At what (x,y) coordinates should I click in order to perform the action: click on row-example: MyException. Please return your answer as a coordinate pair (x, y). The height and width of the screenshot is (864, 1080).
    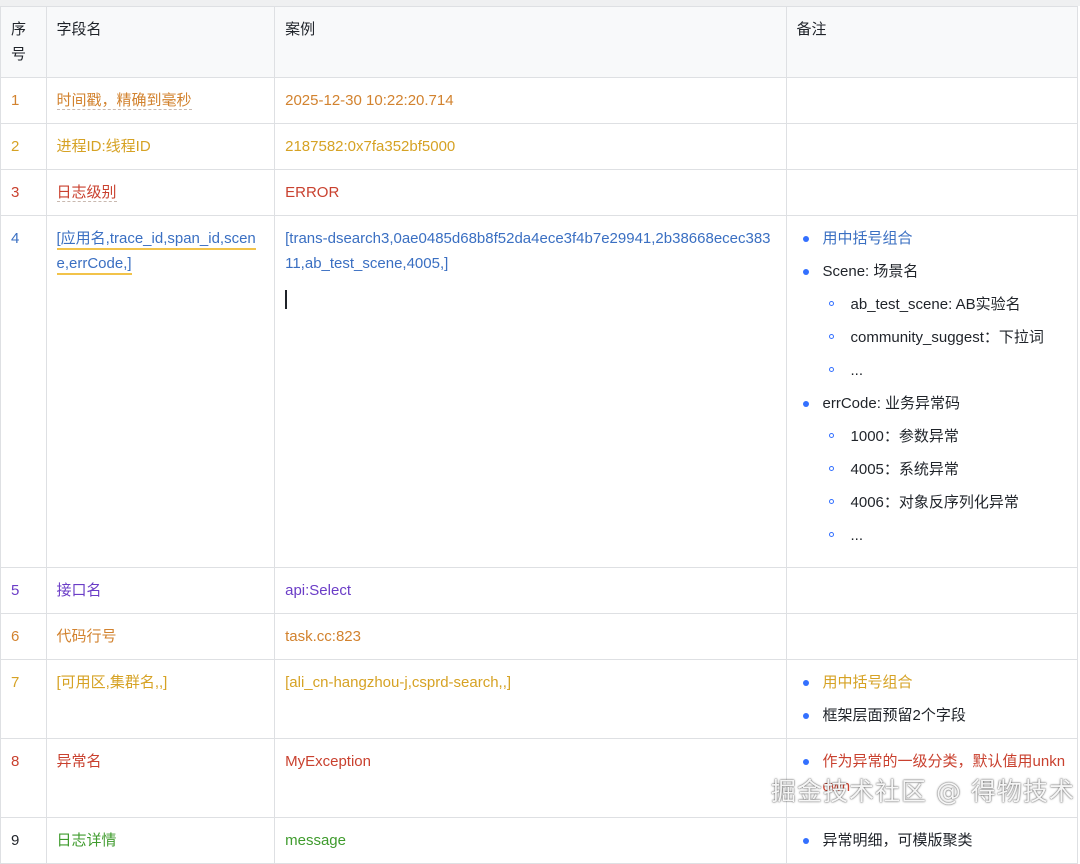
    Looking at the image, I should click on (530, 778).